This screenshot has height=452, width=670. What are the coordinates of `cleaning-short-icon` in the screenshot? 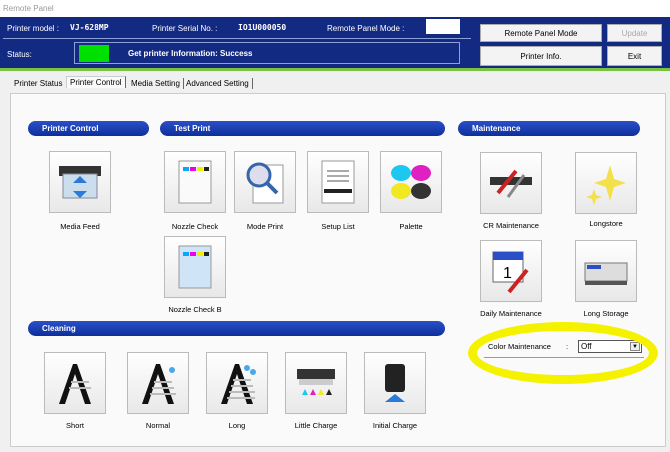 It's located at (75, 384).